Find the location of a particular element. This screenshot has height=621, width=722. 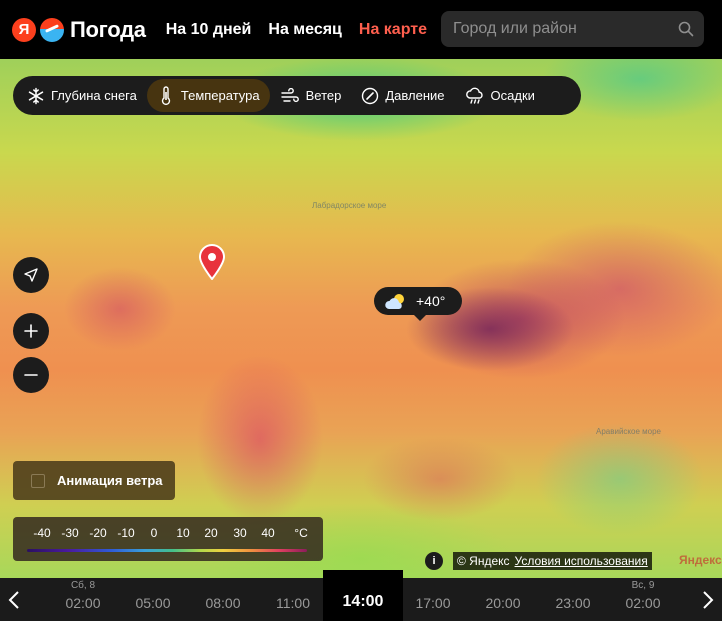

tab-precipitation: Осадки is located at coordinates (500, 95).